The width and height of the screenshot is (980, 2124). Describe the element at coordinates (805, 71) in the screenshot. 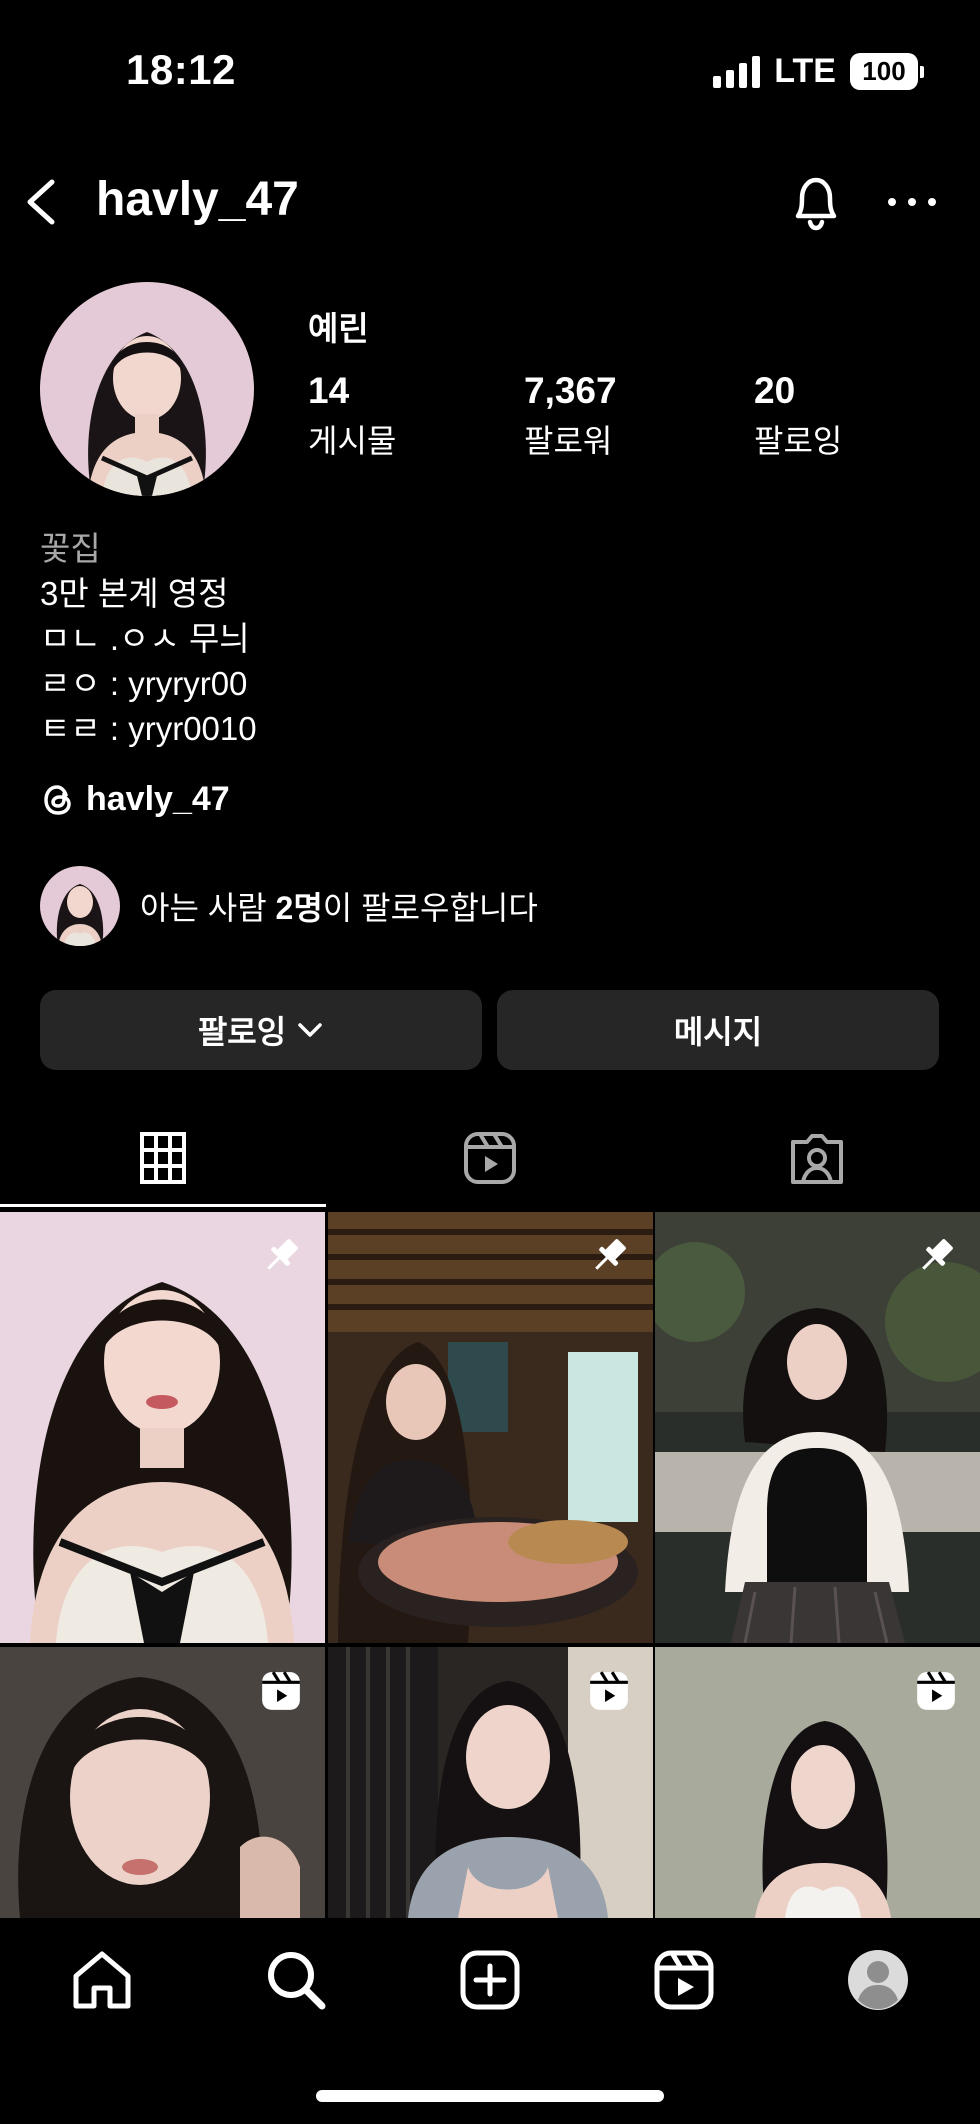

I see `network-label: LTE` at that location.